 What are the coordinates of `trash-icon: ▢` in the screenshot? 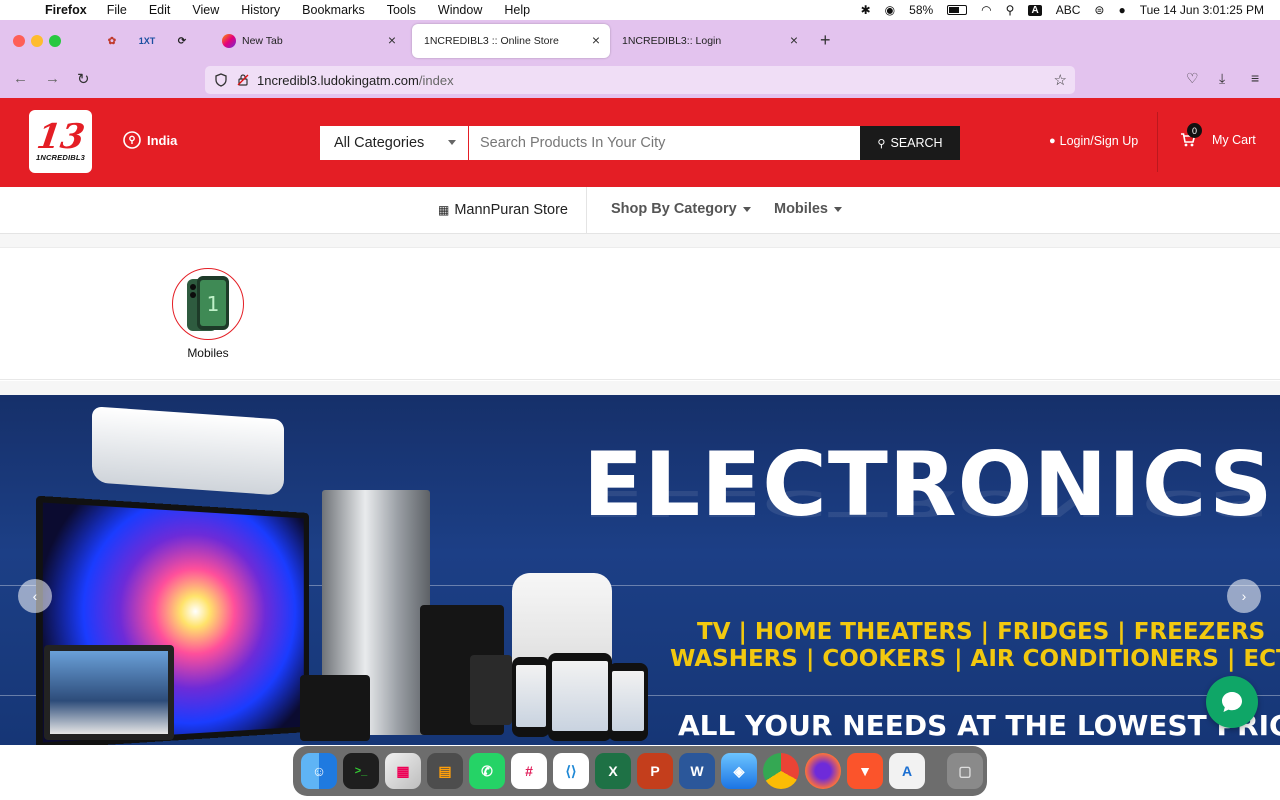 It's located at (965, 771).